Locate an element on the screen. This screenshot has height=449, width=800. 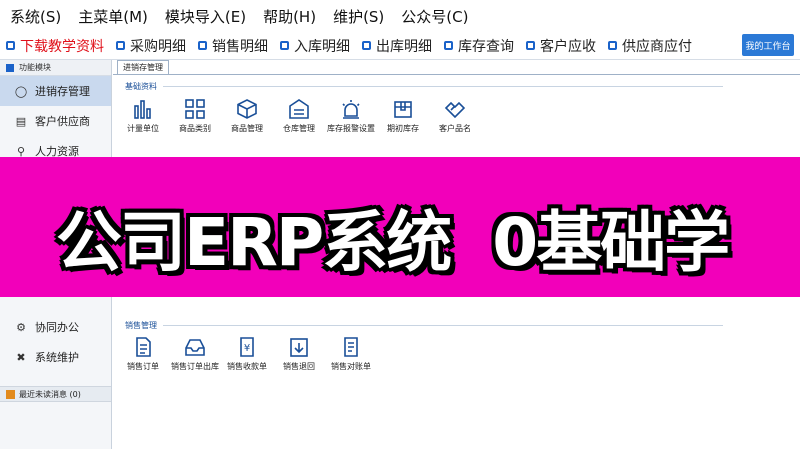
tool-stock-alarm: 库存报警设置 is located at coordinates (351, 115).